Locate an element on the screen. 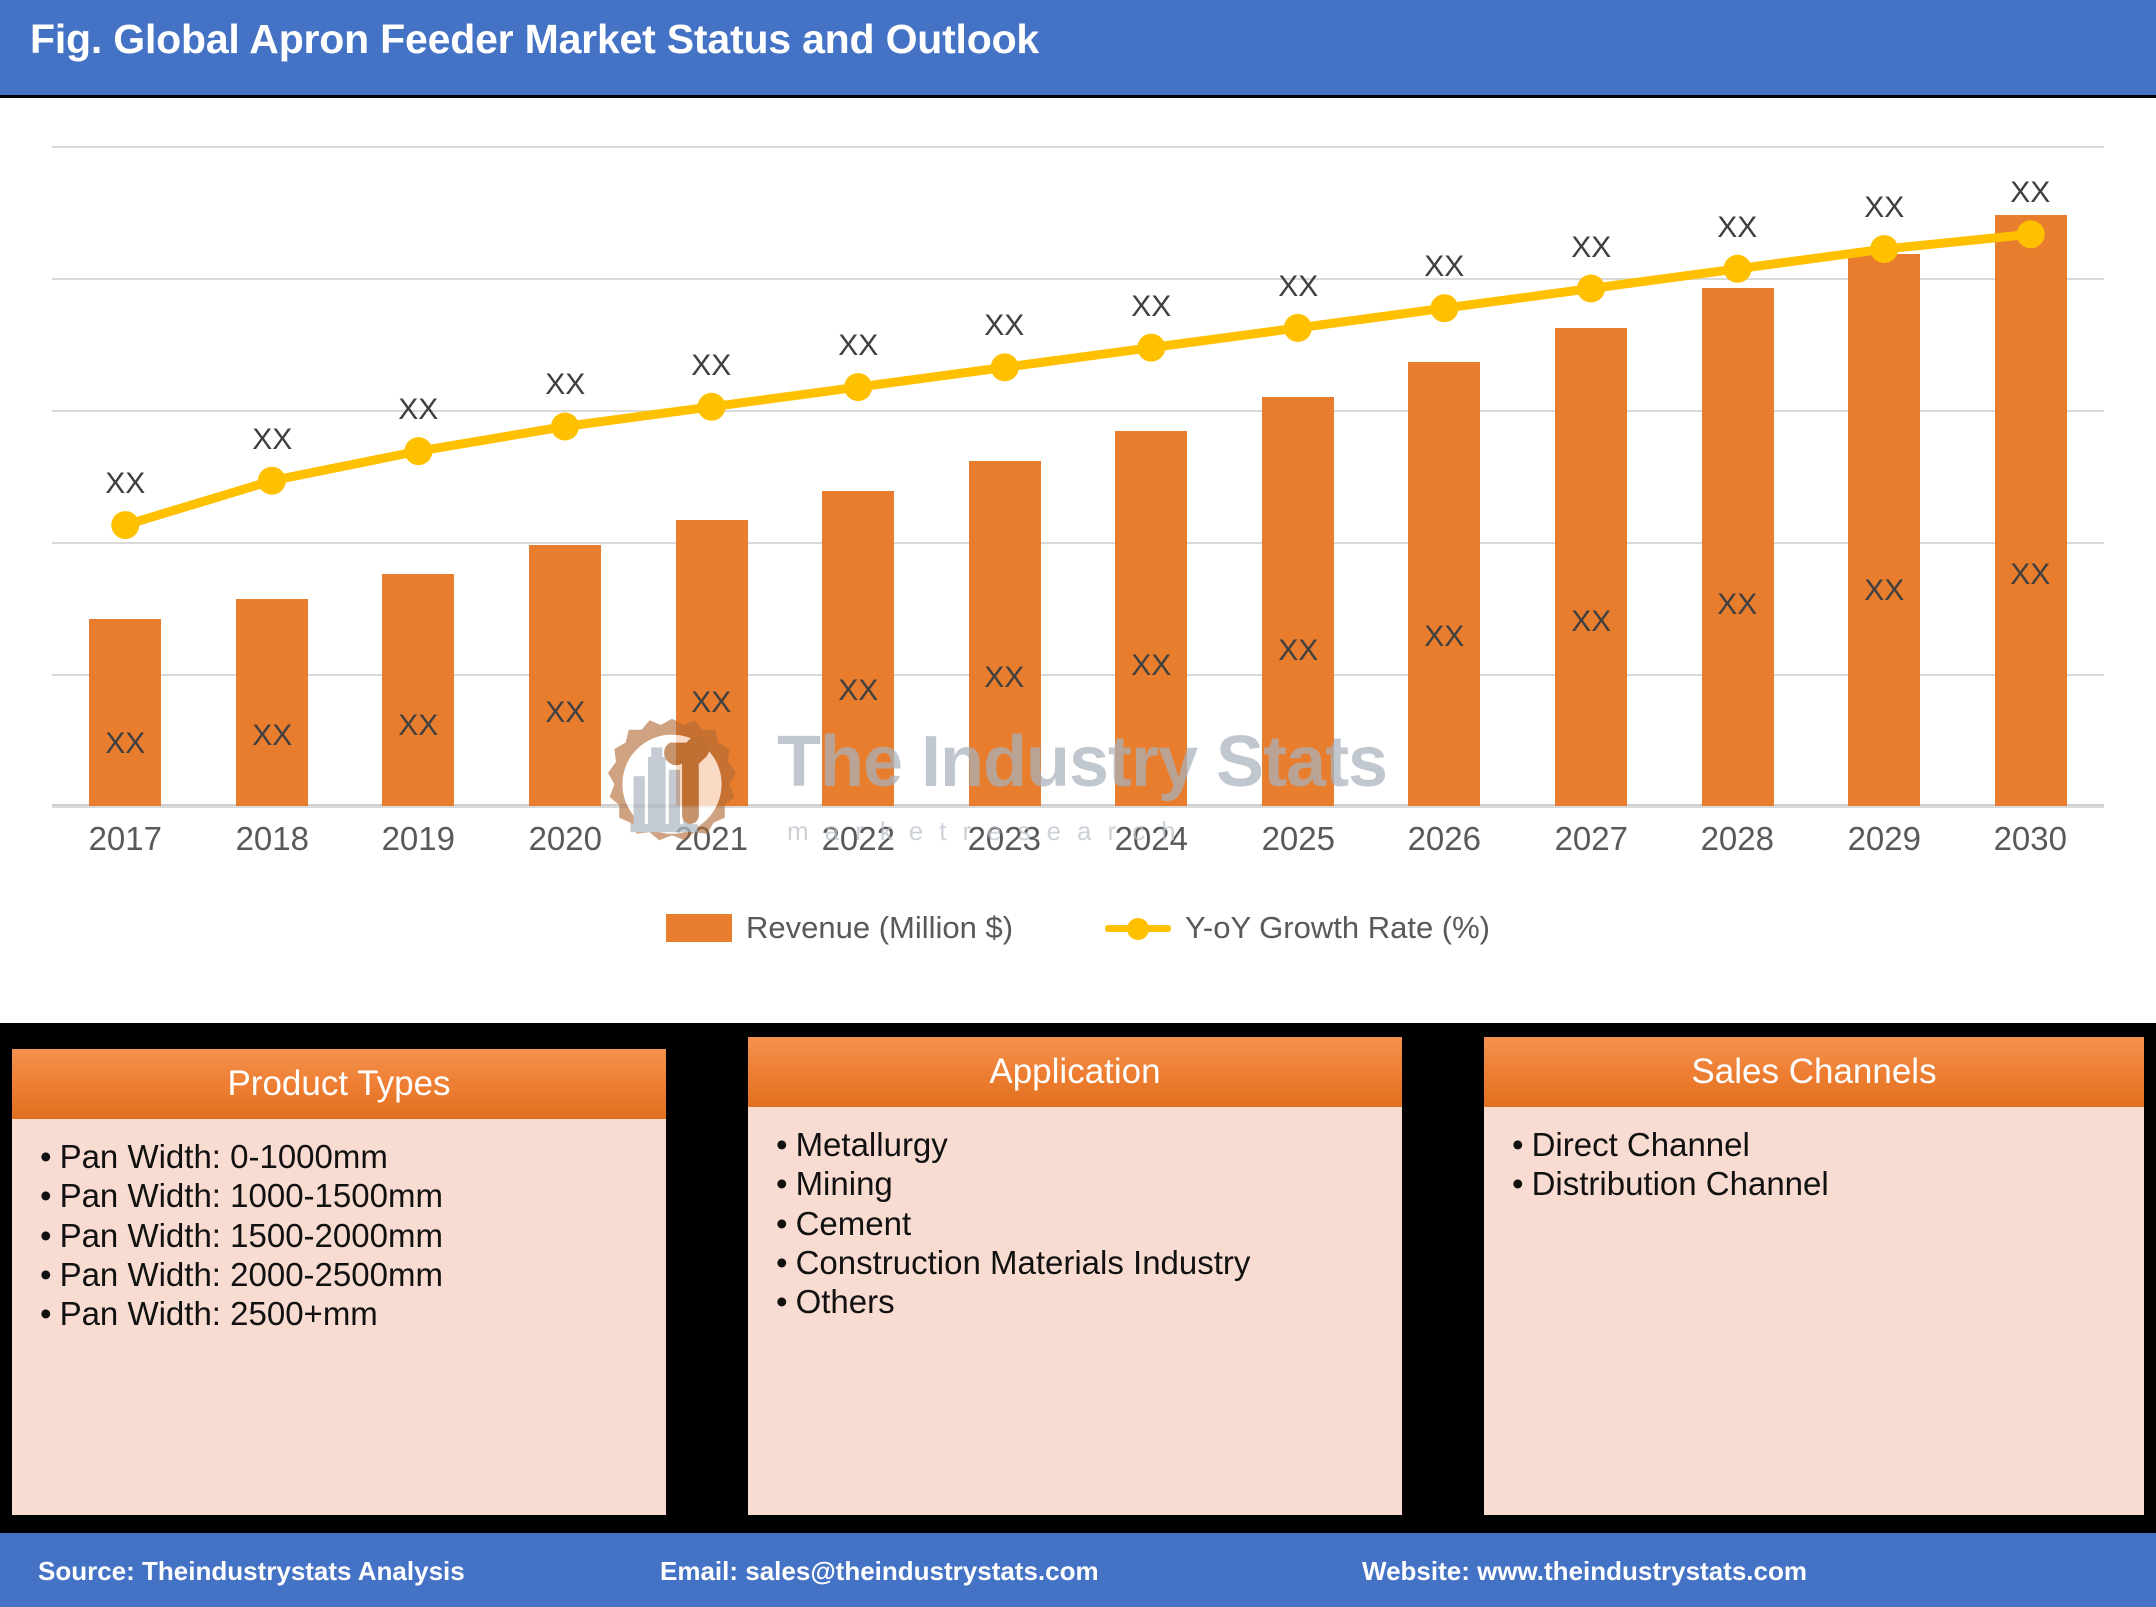  list-item-label: Cement is located at coordinates (853, 1223).